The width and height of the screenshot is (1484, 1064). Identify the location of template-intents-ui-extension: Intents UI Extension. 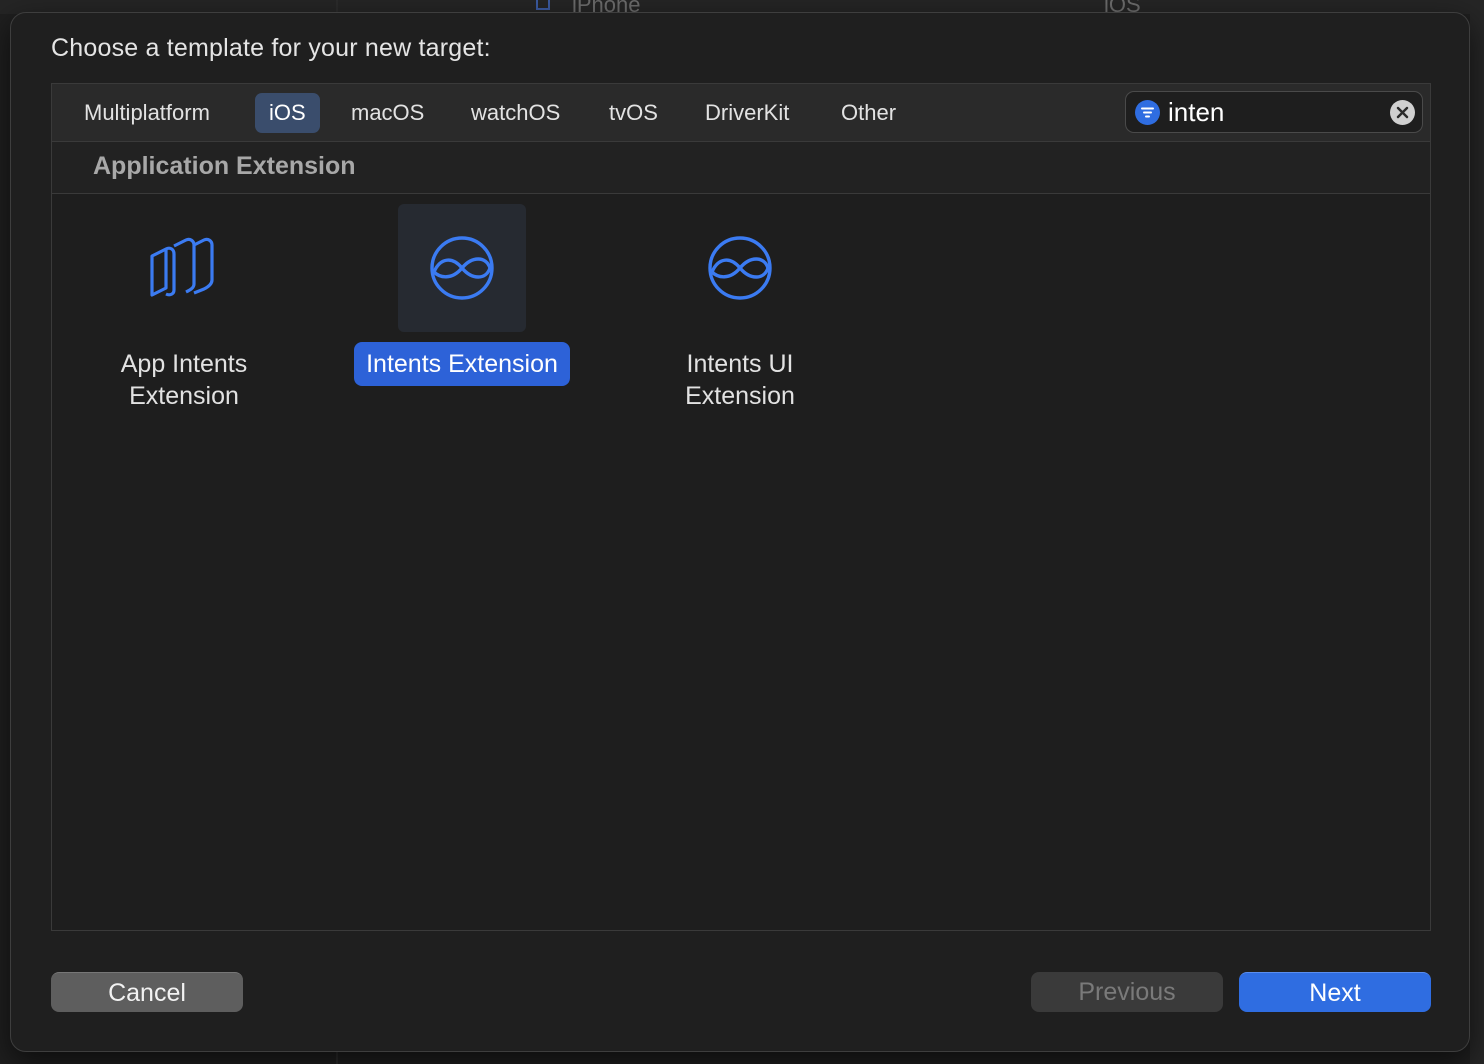
(740, 319).